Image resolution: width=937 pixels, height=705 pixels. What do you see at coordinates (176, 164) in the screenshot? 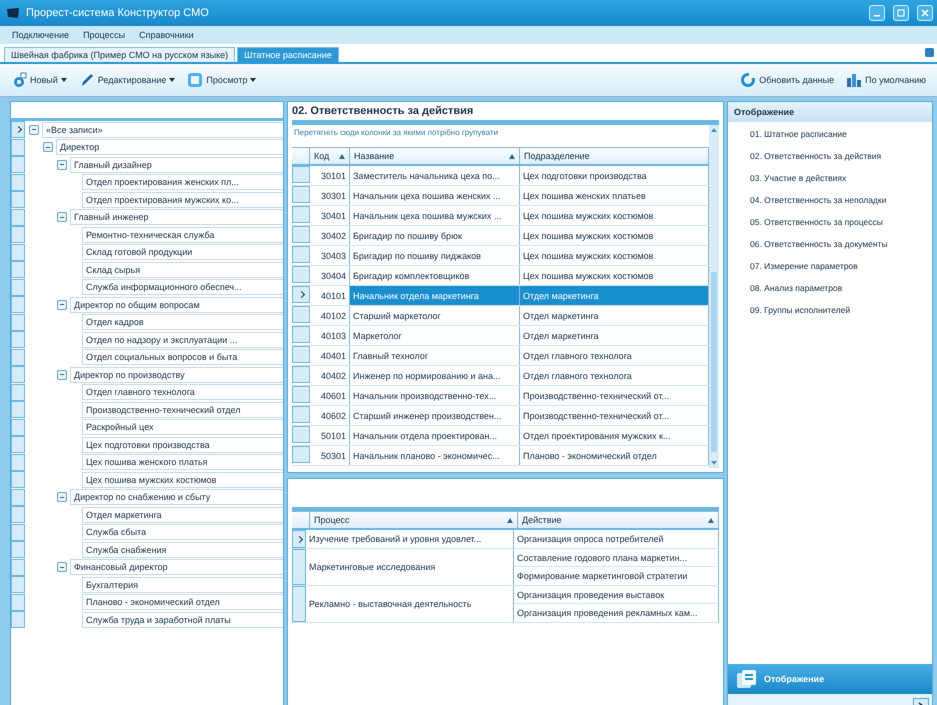
I see `tree-item: Главный дизайнер` at bounding box center [176, 164].